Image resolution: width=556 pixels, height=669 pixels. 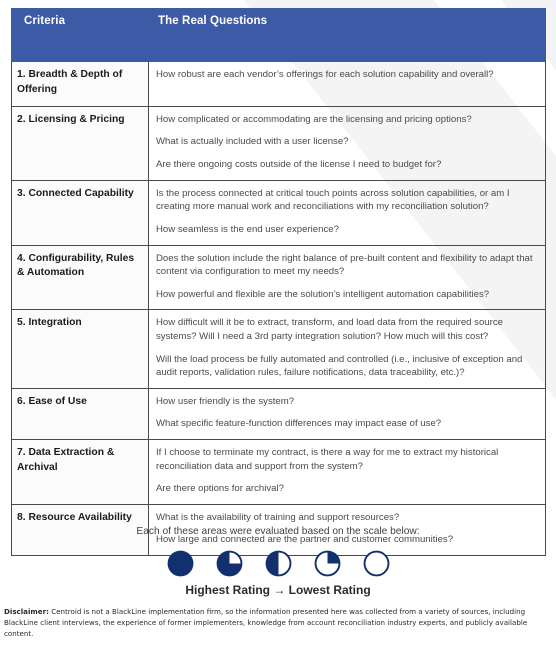 I want to click on question-text: Are there options for archival?, so click(x=220, y=489).